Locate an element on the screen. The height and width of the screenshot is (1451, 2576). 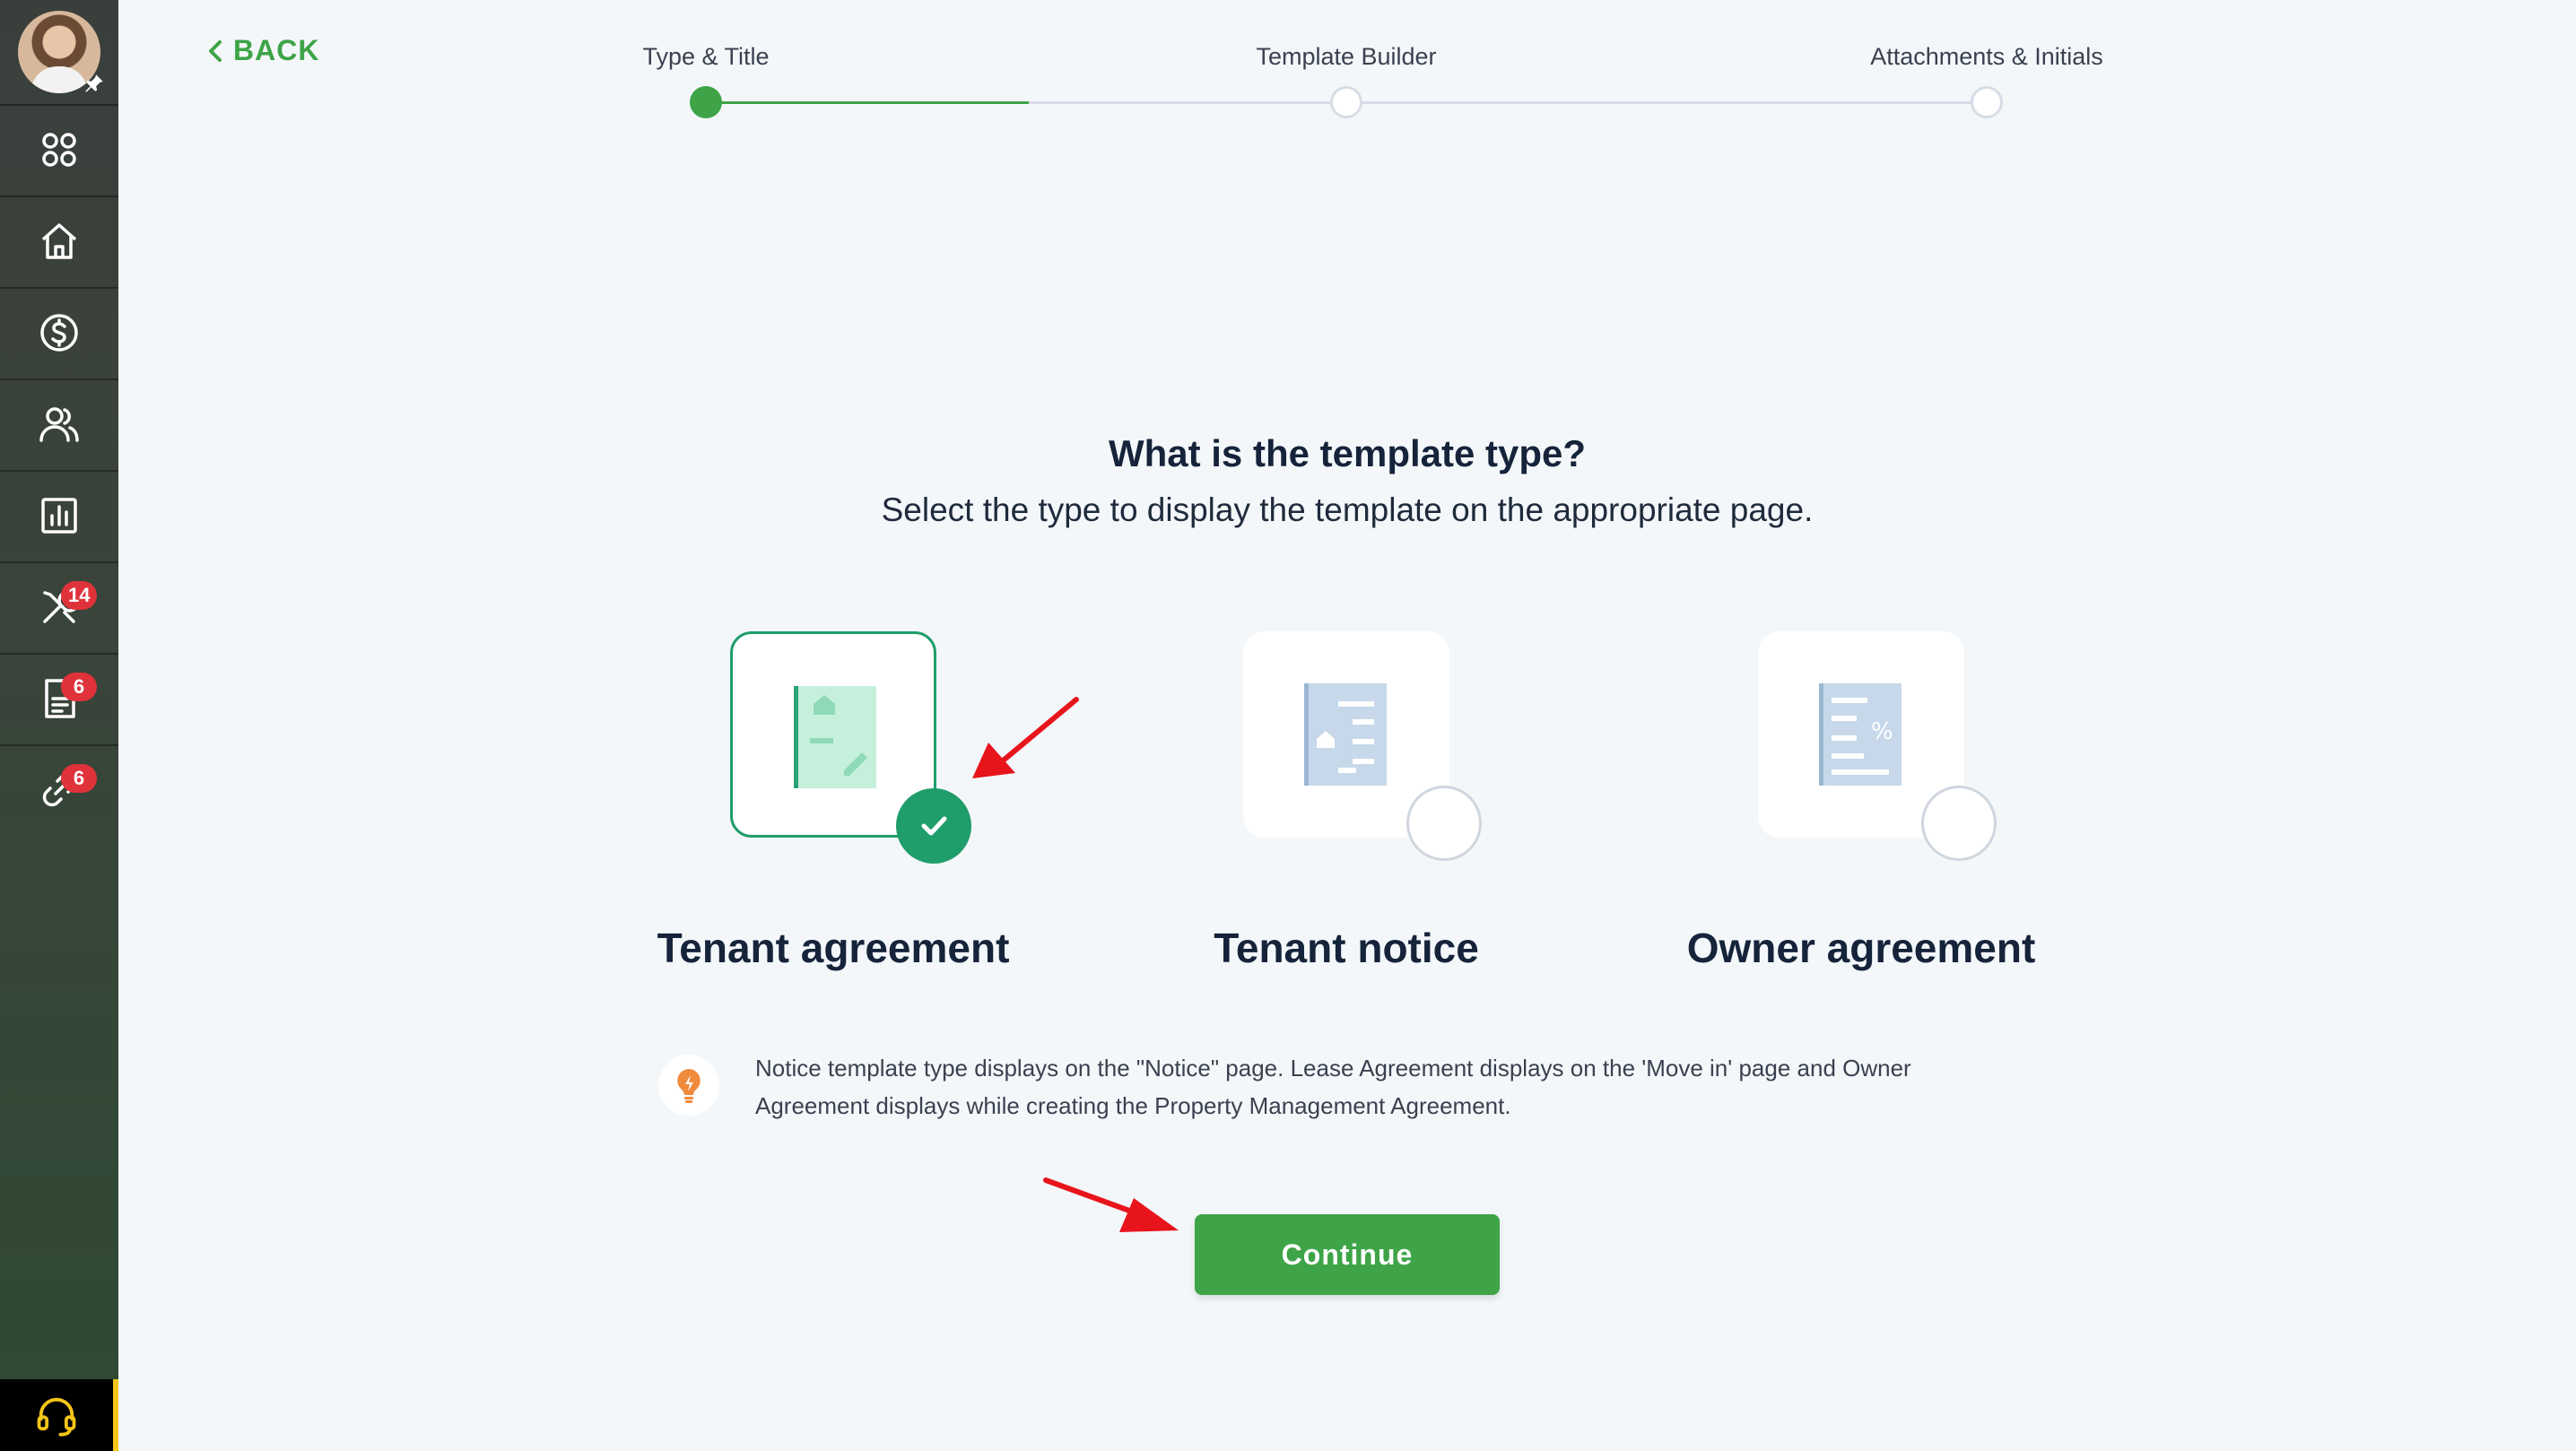
tenant-agreement-doc-icon is located at coordinates (835, 737).